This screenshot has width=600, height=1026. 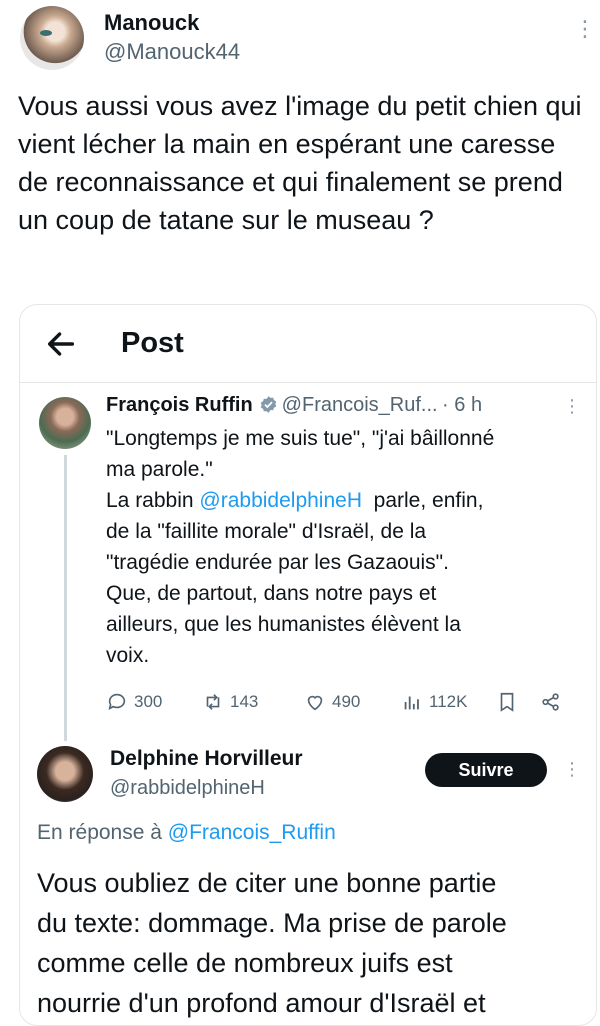 I want to click on delphine-name: Delphine Horvilleur, so click(x=206, y=759).